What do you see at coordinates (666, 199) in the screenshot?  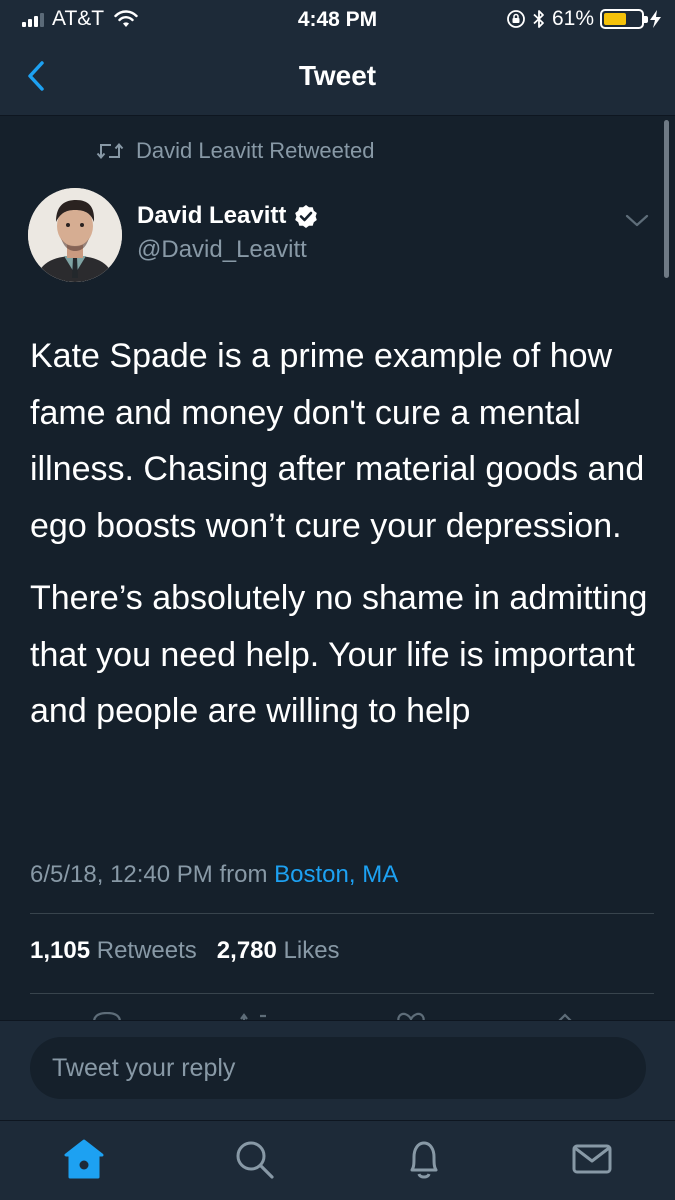 I see `scroll-indicator` at bounding box center [666, 199].